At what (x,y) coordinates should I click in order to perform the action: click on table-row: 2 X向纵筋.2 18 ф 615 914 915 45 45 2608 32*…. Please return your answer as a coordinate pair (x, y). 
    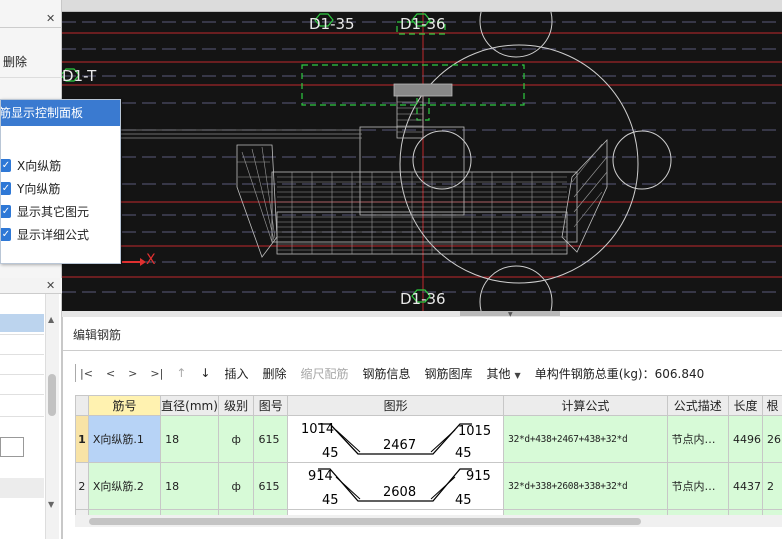
    Looking at the image, I should click on (428, 486).